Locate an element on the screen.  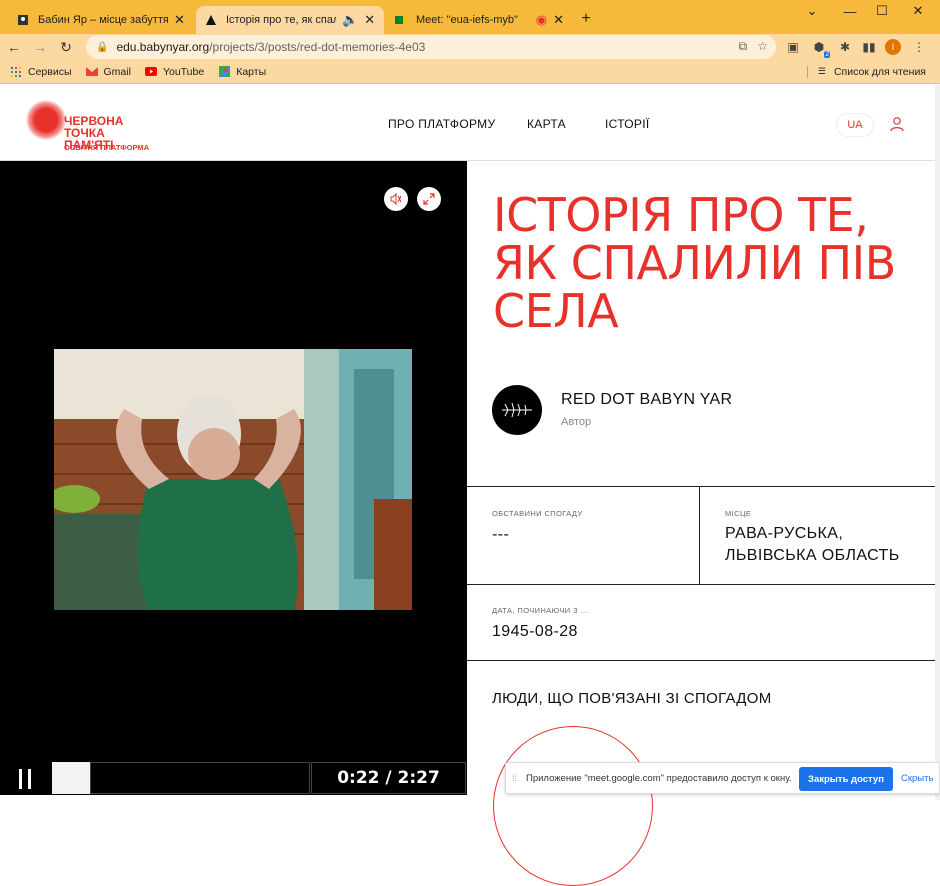
page-scrollbar is located at coordinates (937, 442).